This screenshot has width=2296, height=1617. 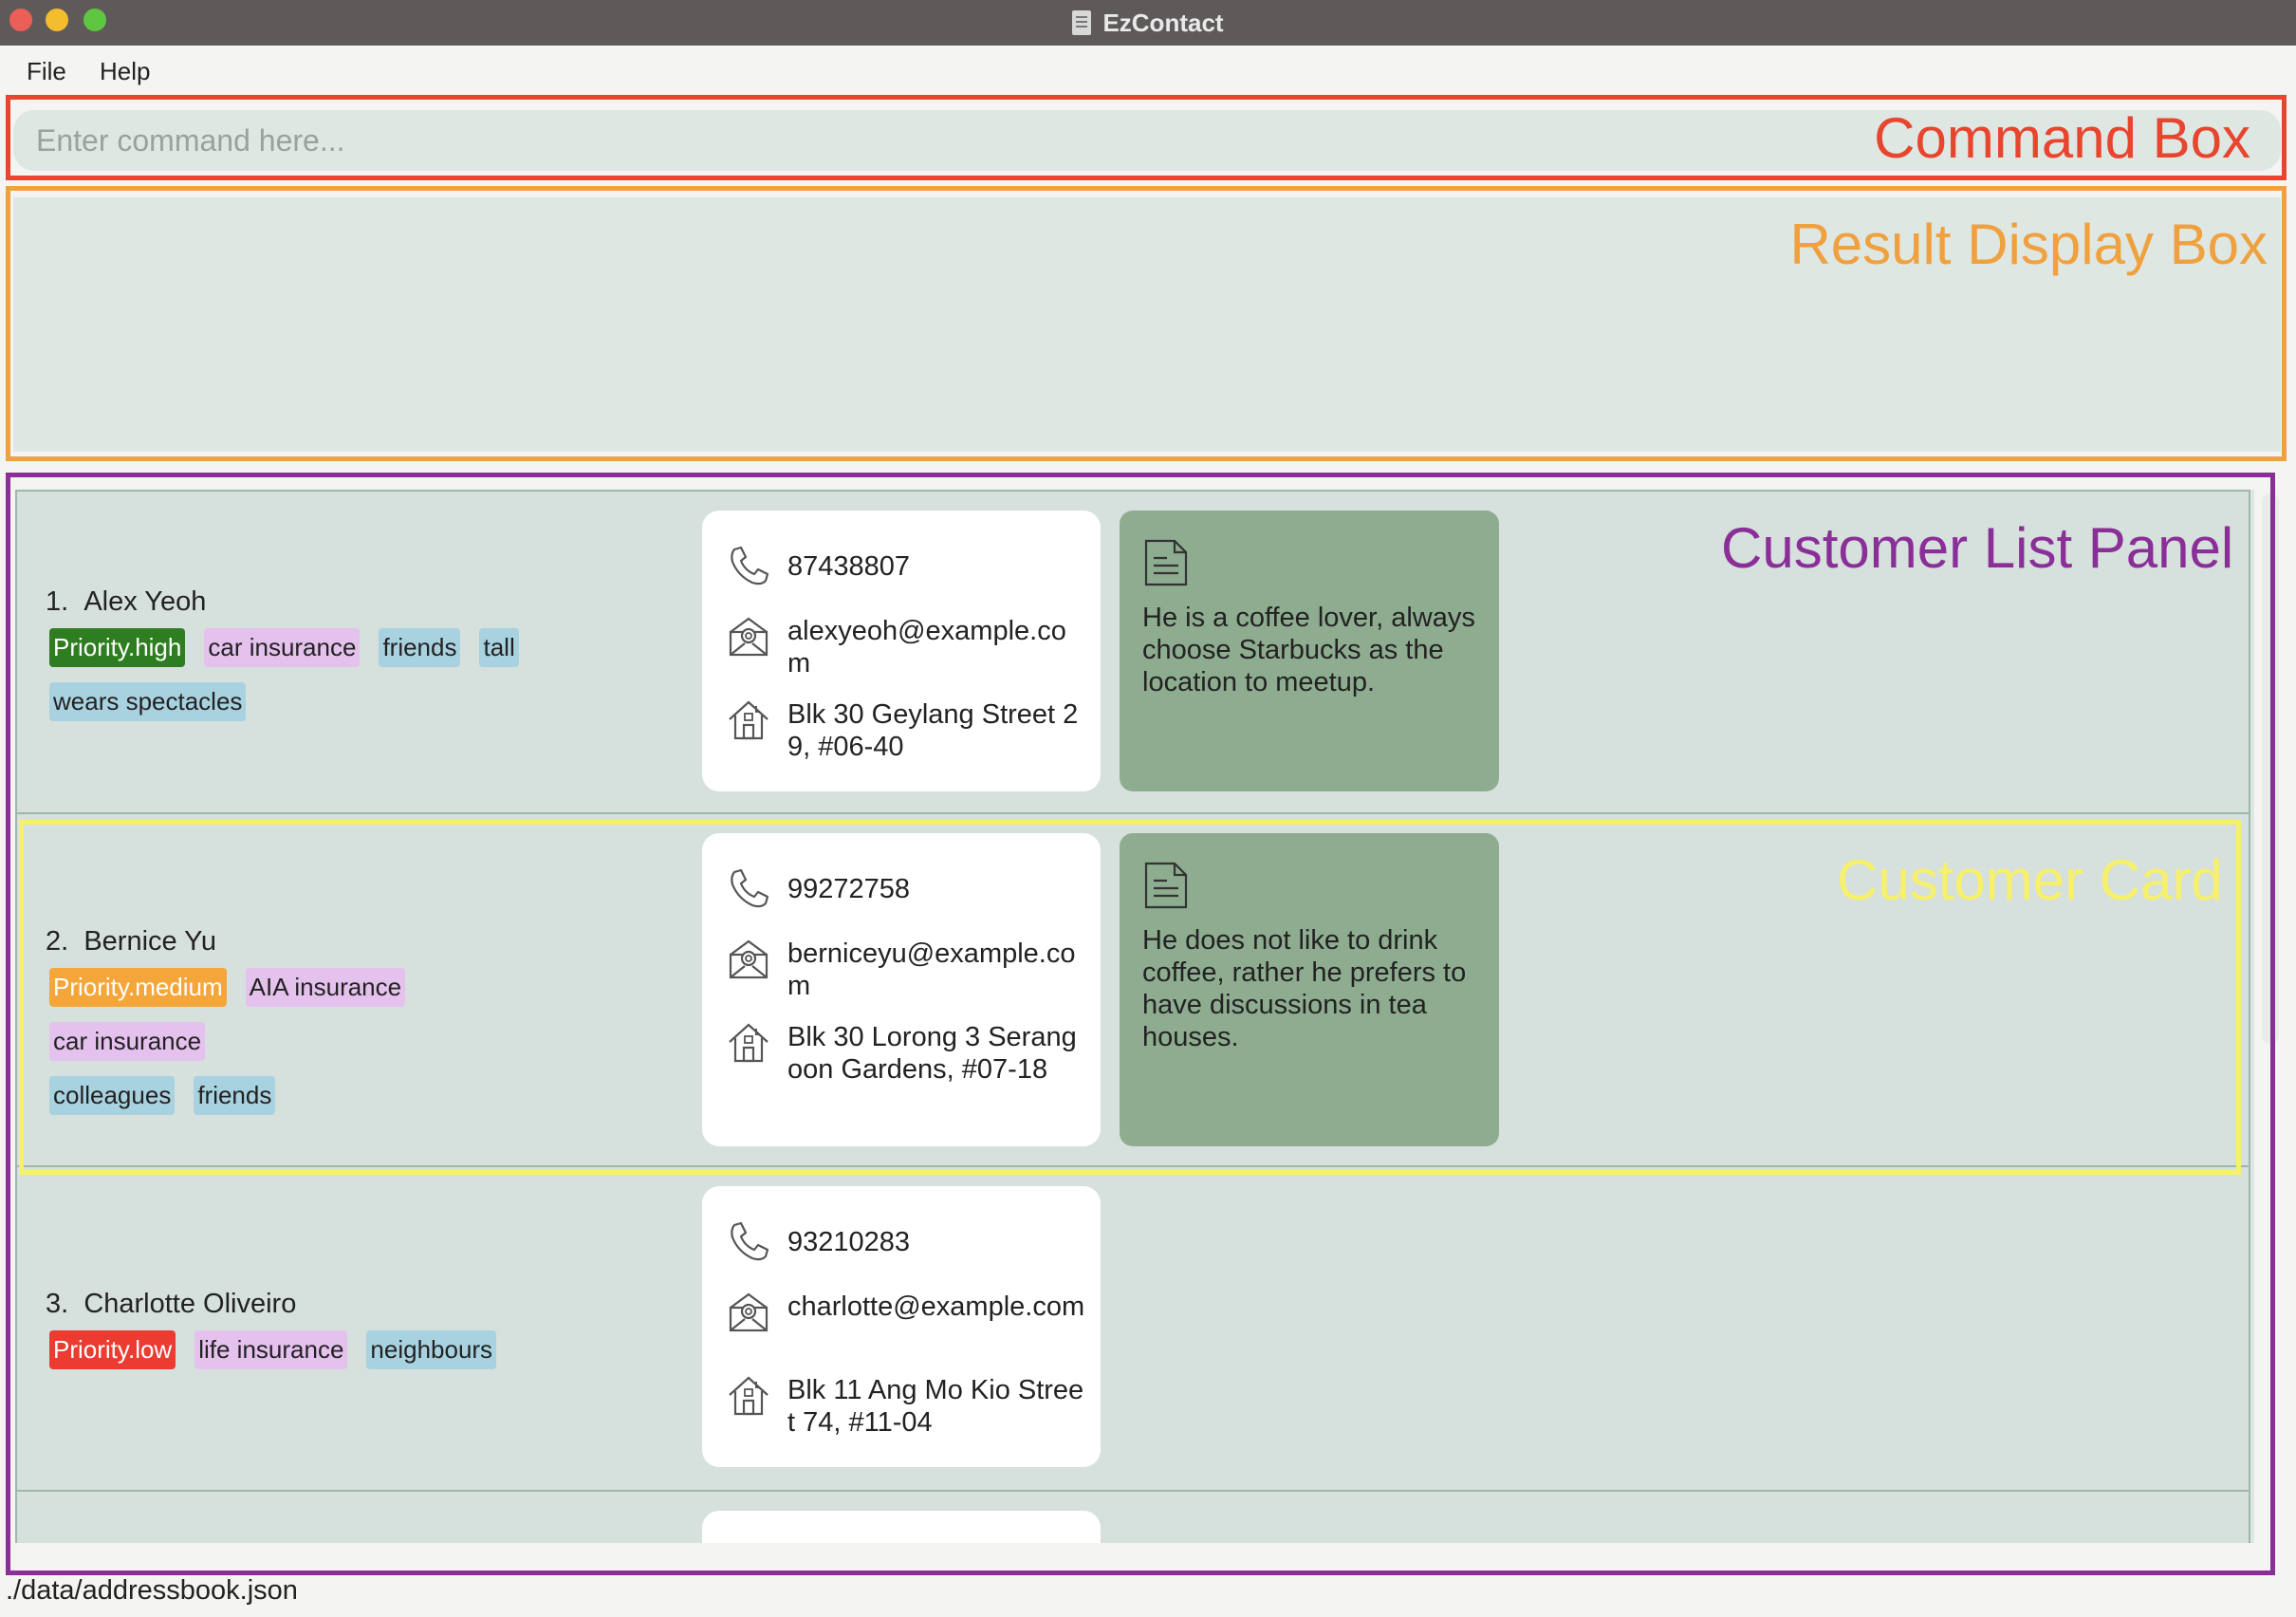 I want to click on tag: neighbours, so click(x=431, y=1349).